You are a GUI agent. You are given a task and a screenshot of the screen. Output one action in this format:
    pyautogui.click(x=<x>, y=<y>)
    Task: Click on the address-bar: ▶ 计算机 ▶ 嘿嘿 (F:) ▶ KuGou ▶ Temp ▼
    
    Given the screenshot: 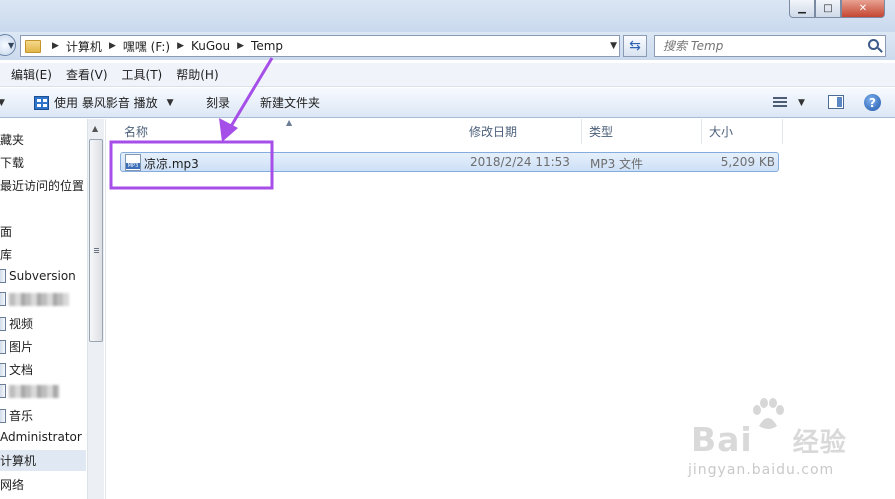 What is the action you would take?
    pyautogui.click(x=320, y=46)
    